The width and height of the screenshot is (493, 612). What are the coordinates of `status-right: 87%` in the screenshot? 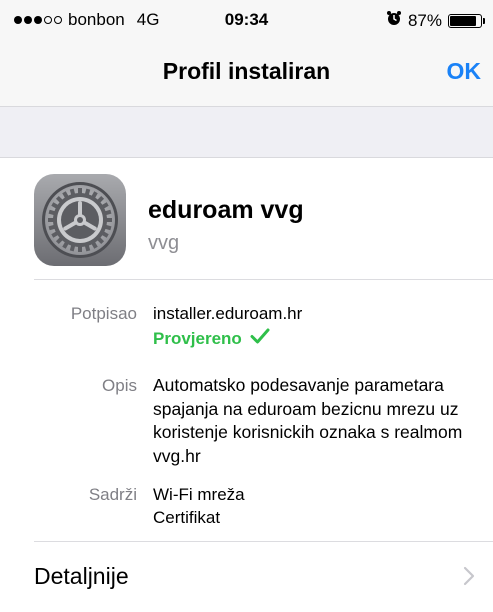 It's located at (435, 20).